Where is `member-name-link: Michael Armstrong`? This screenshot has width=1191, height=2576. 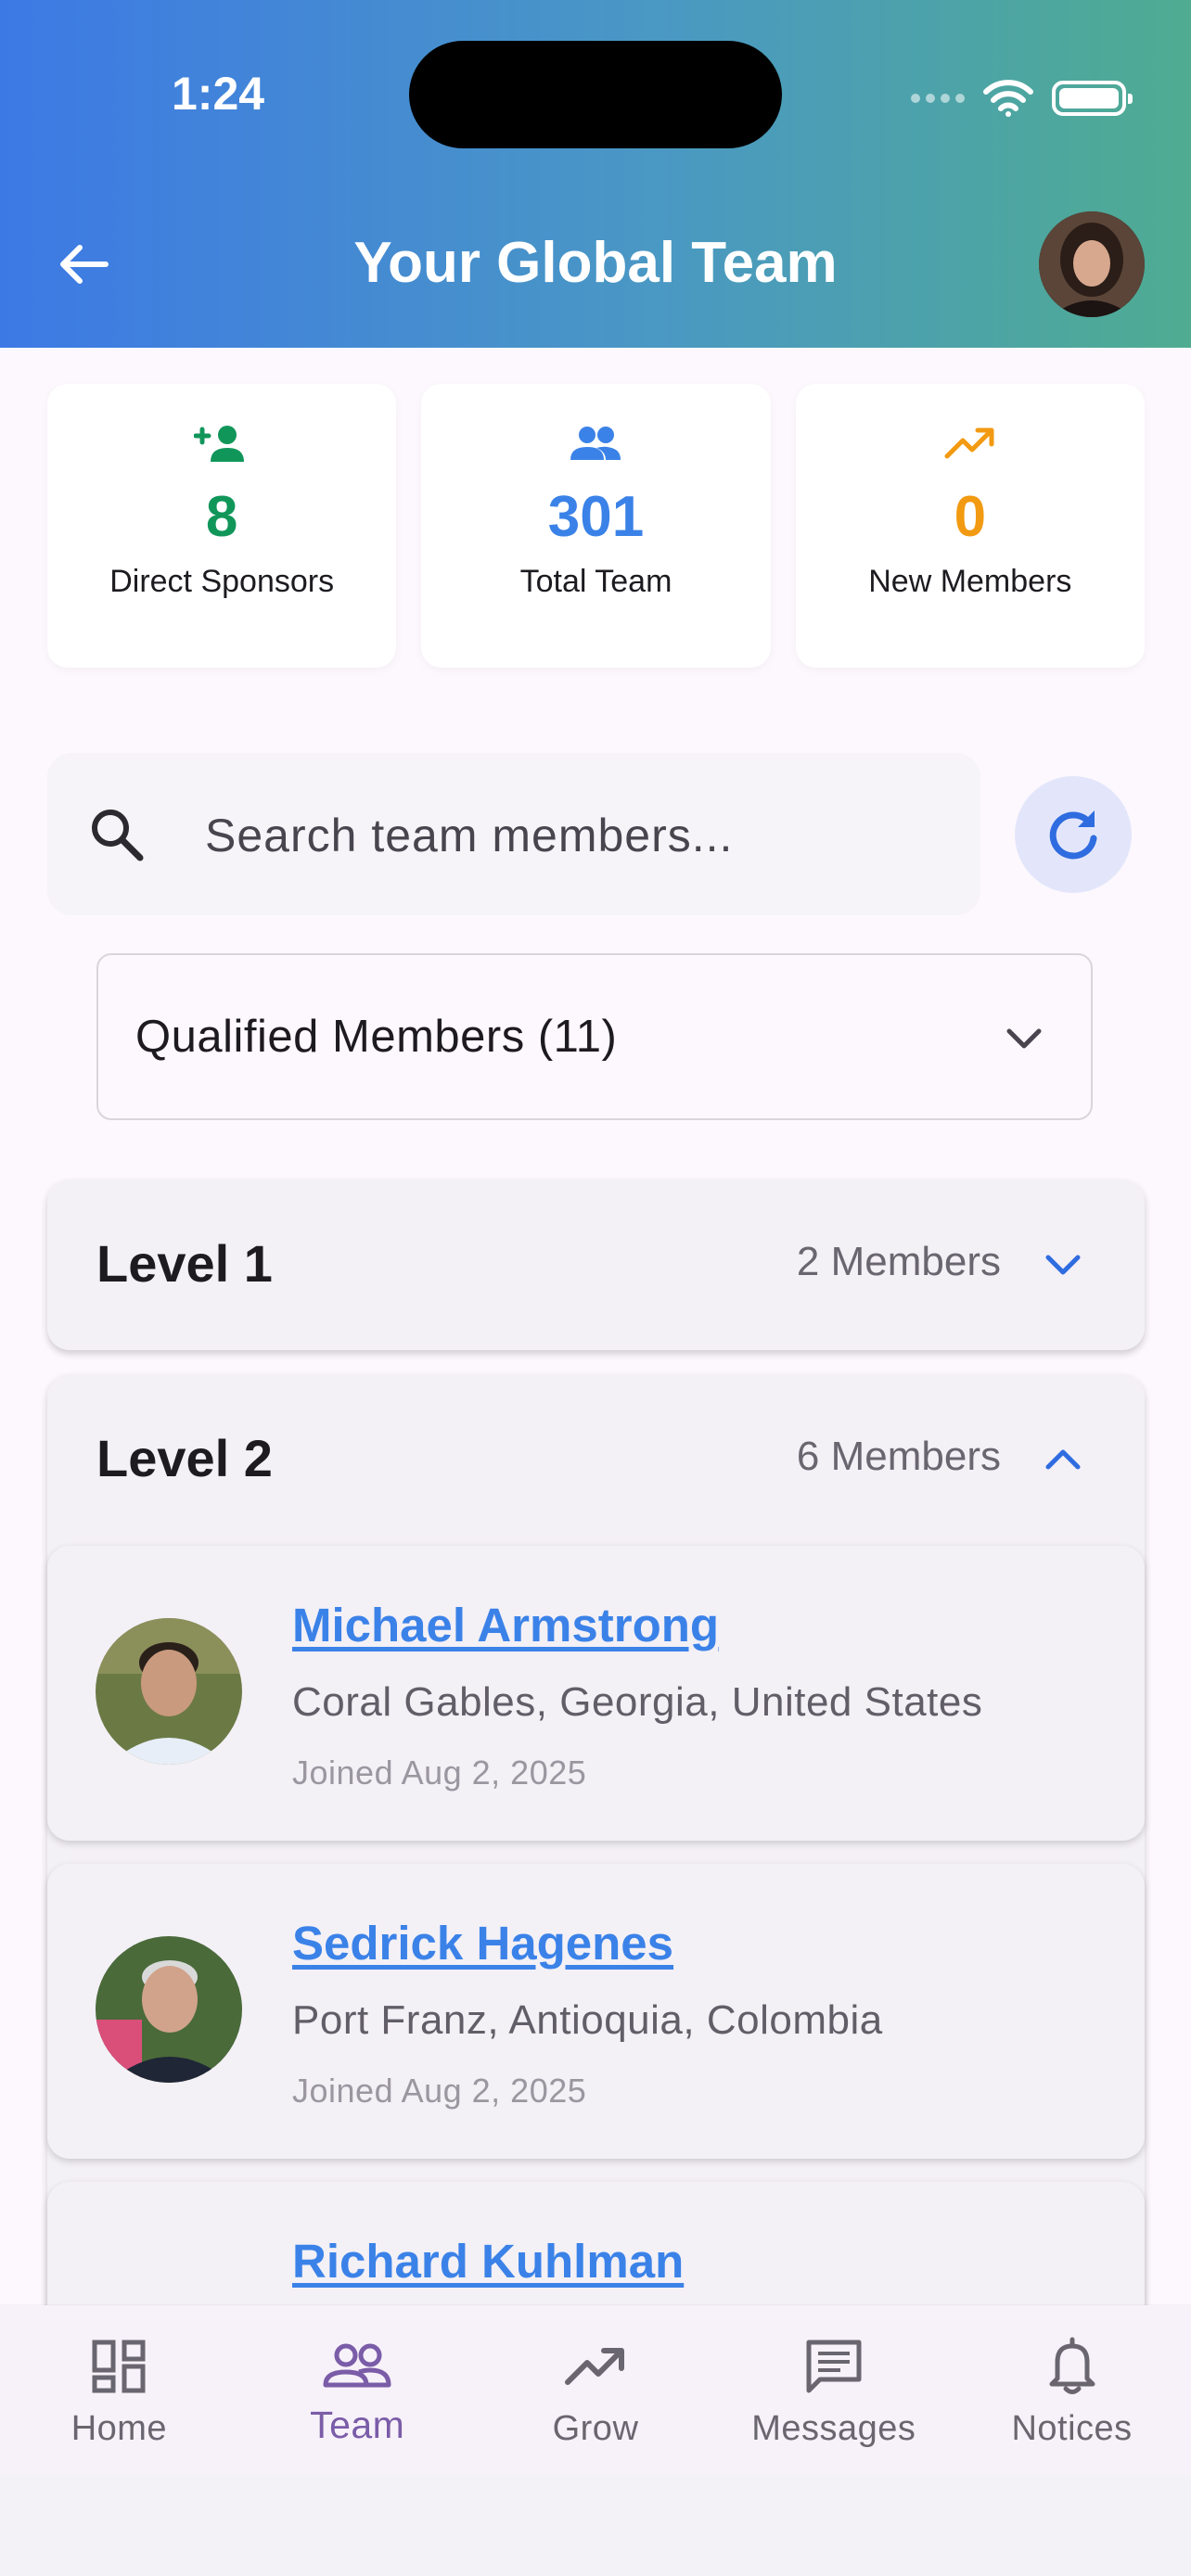
member-name-link: Michael Armstrong is located at coordinates (505, 1625).